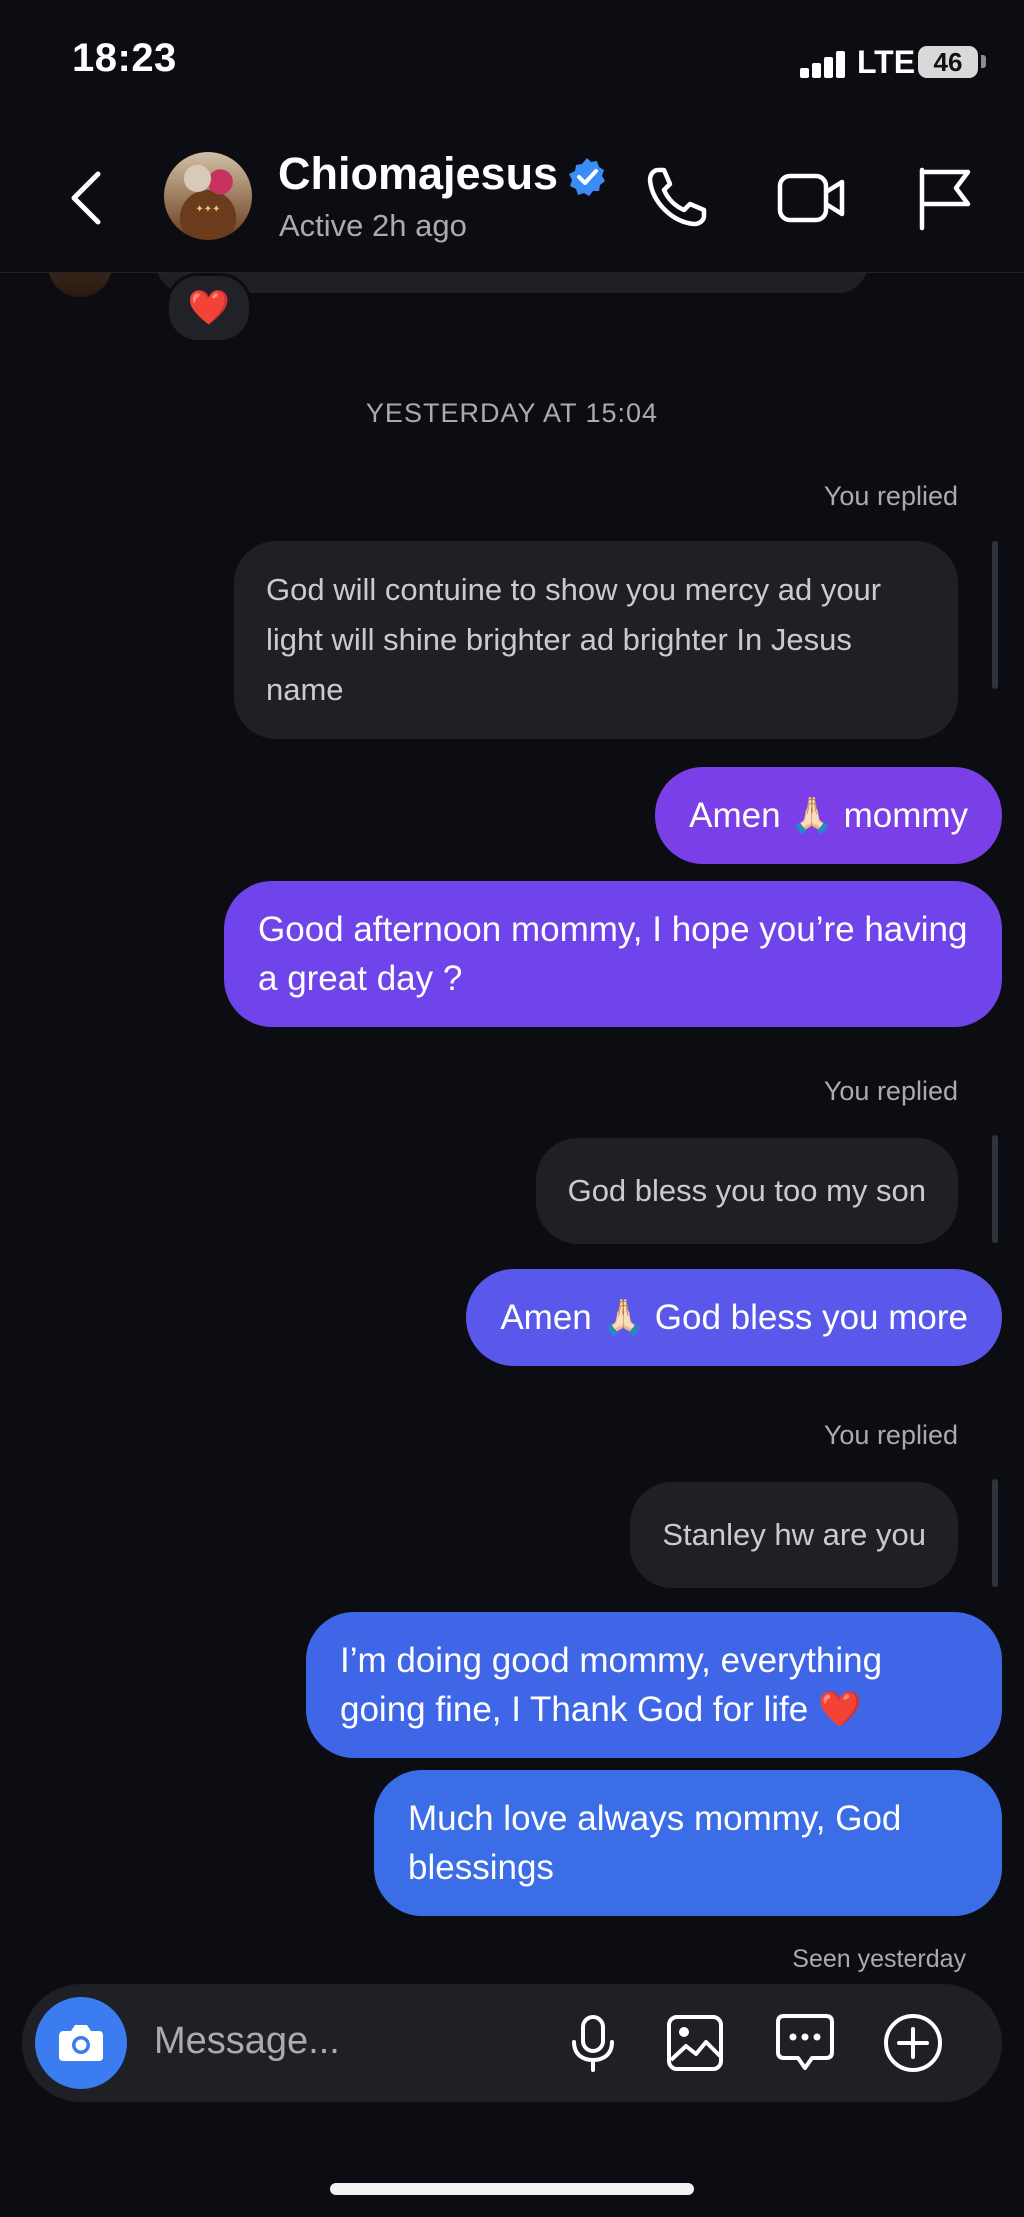 This screenshot has width=1024, height=2217. Describe the element at coordinates (886, 62) in the screenshot. I see `network-type: LTE` at that location.